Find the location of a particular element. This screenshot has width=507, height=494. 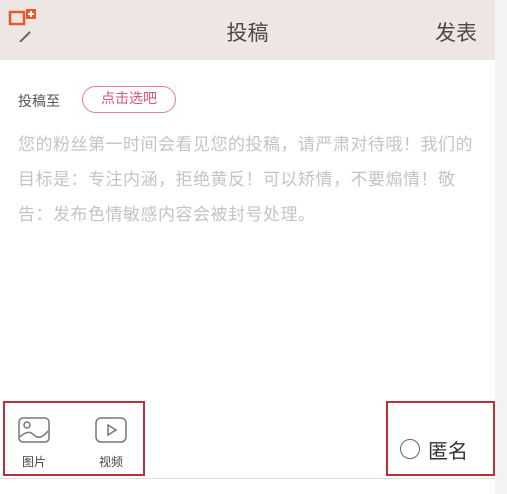

page-title: 投稿 is located at coordinates (247, 33).